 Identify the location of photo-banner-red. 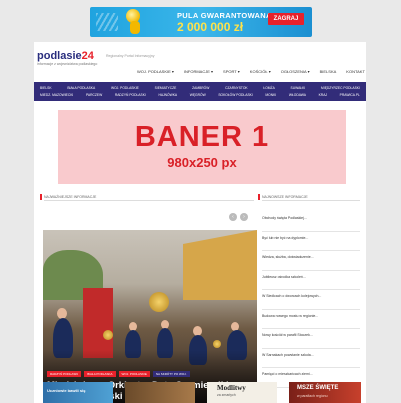
(98, 323).